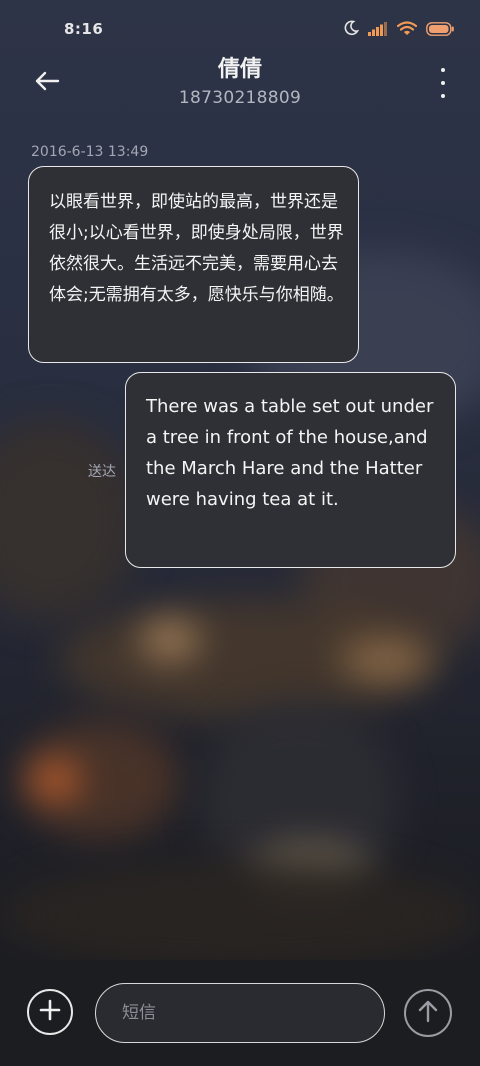 This screenshot has height=1066, width=480. Describe the element at coordinates (407, 30) in the screenshot. I see `wifi-icon` at that location.